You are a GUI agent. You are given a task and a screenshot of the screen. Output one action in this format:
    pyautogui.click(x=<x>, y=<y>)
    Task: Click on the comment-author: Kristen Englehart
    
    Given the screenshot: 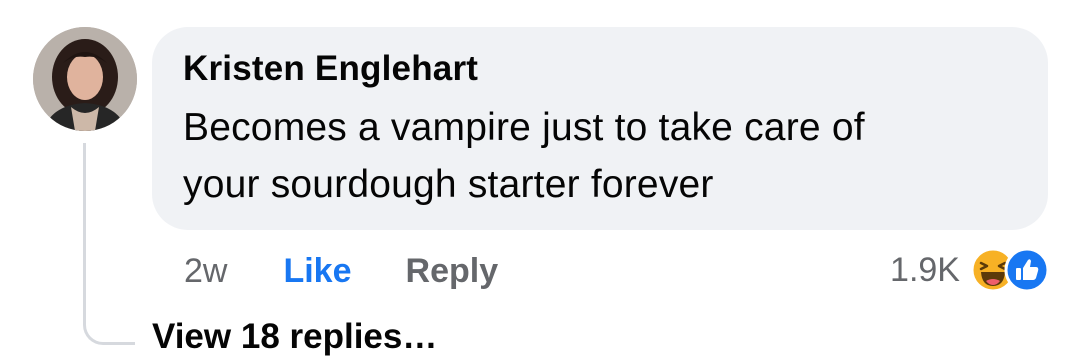 What is the action you would take?
    pyautogui.click(x=600, y=69)
    